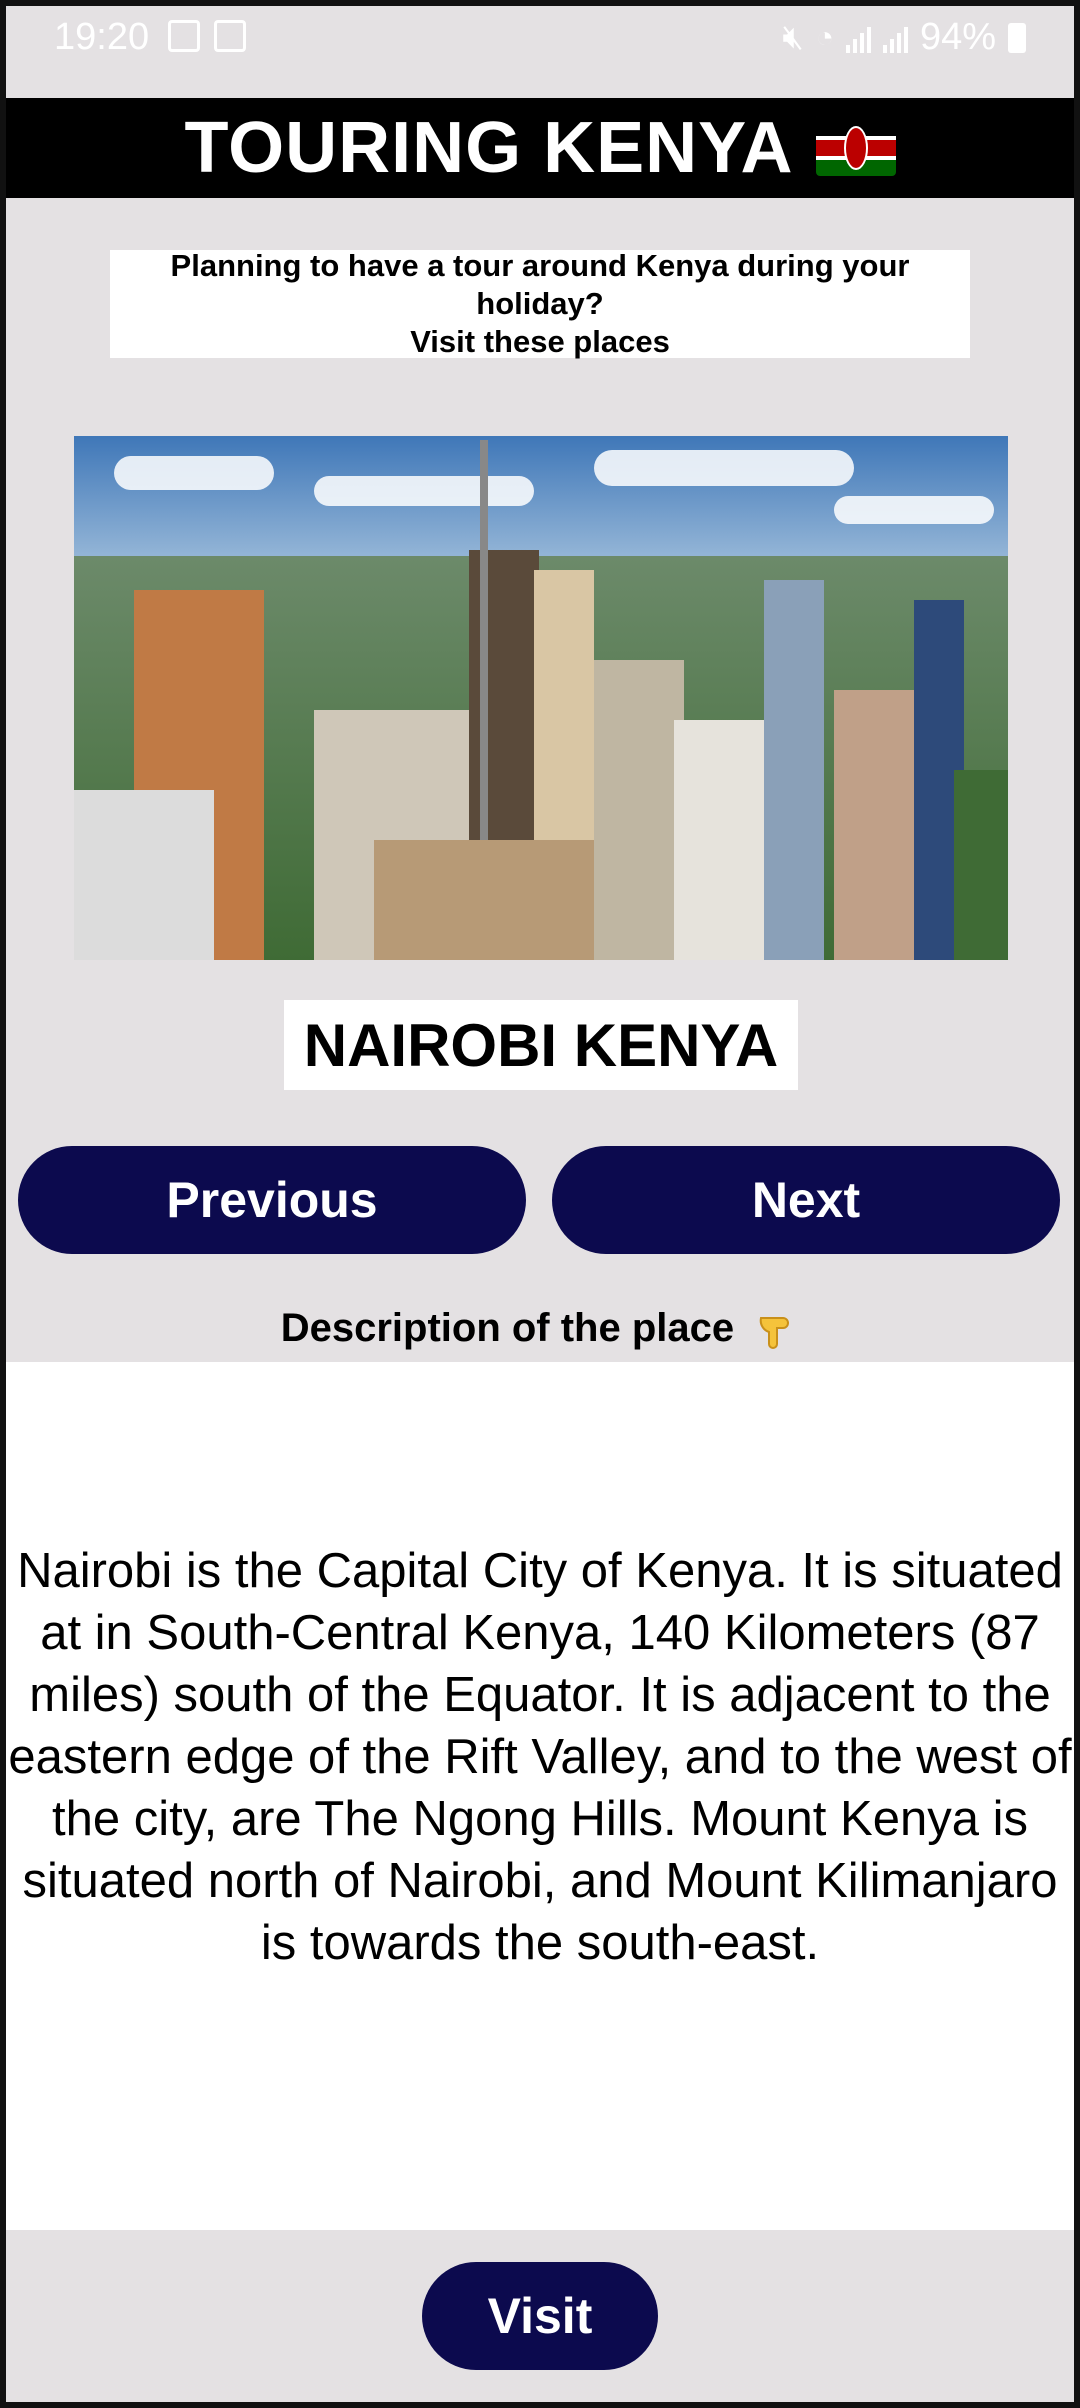 Image resolution: width=1080 pixels, height=2408 pixels. Describe the element at coordinates (272, 1200) in the screenshot. I see `previous-button: Previous` at that location.